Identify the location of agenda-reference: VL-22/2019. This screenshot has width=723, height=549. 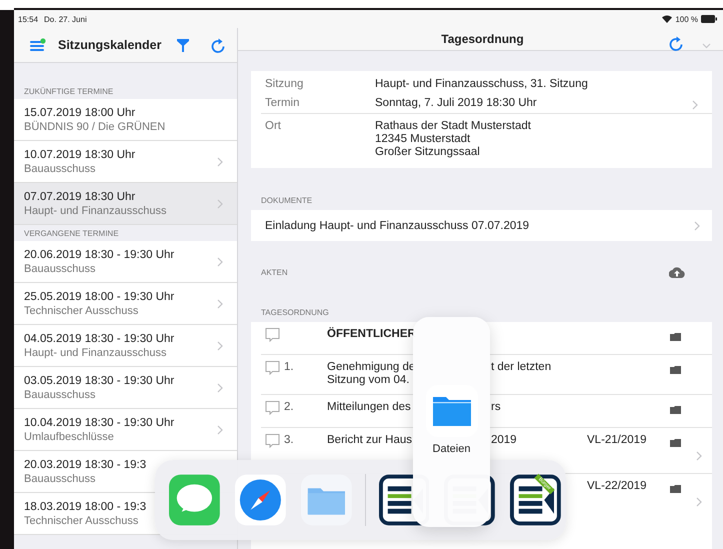
(616, 486).